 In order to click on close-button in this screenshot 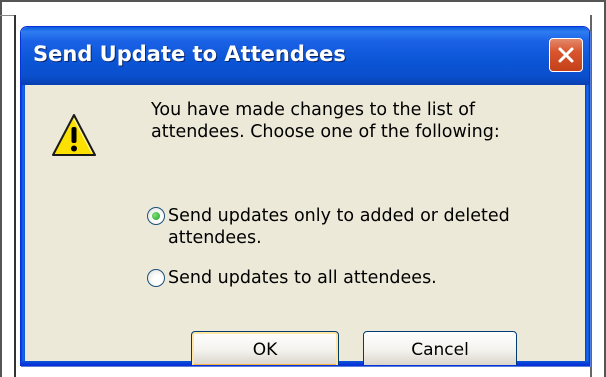, I will do `click(566, 55)`.